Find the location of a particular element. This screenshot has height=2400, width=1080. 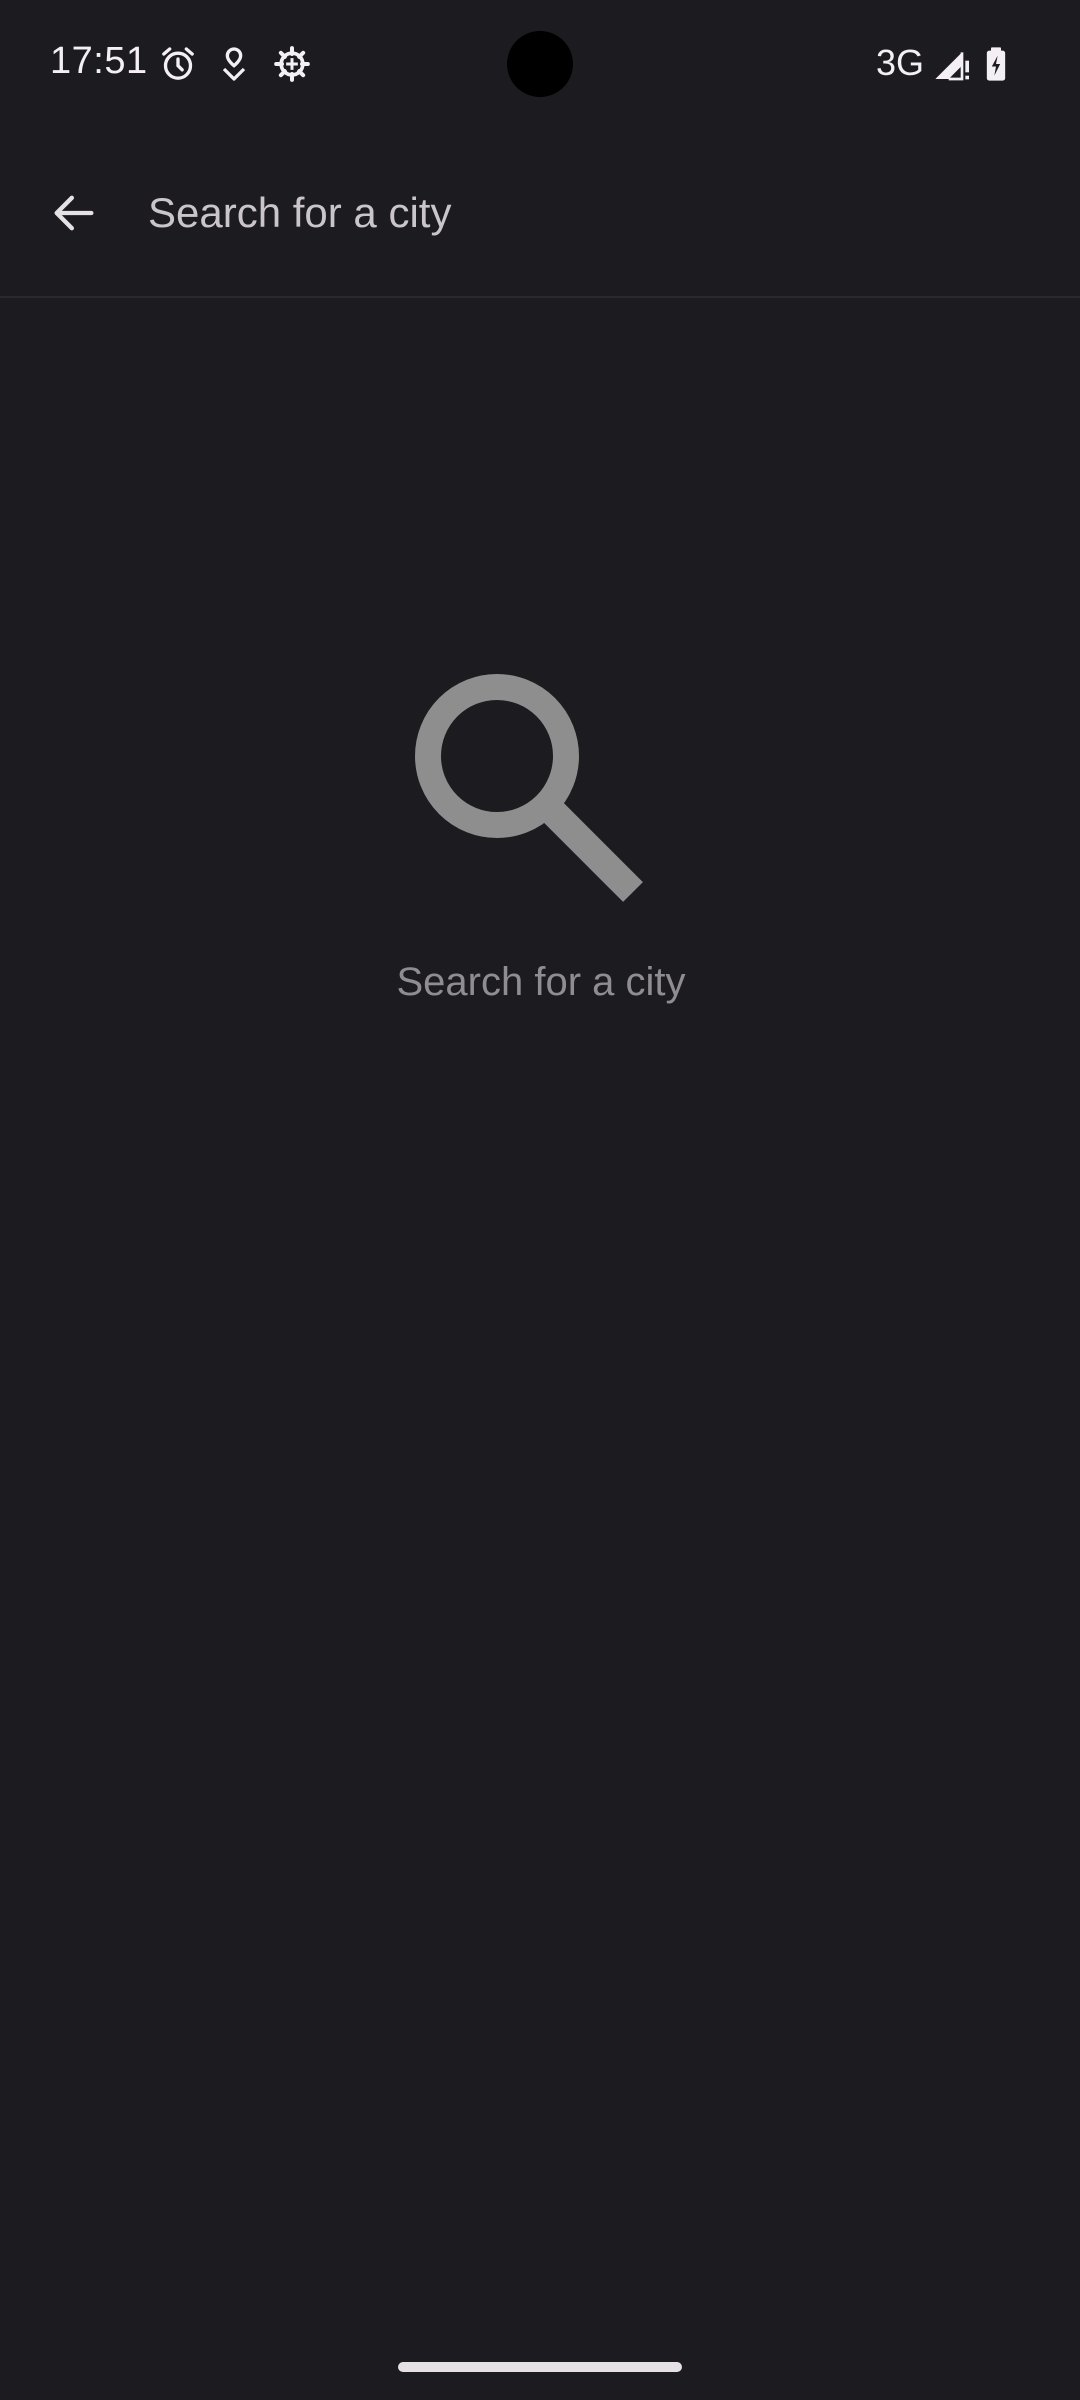

search-app-bar is located at coordinates (540, 214).